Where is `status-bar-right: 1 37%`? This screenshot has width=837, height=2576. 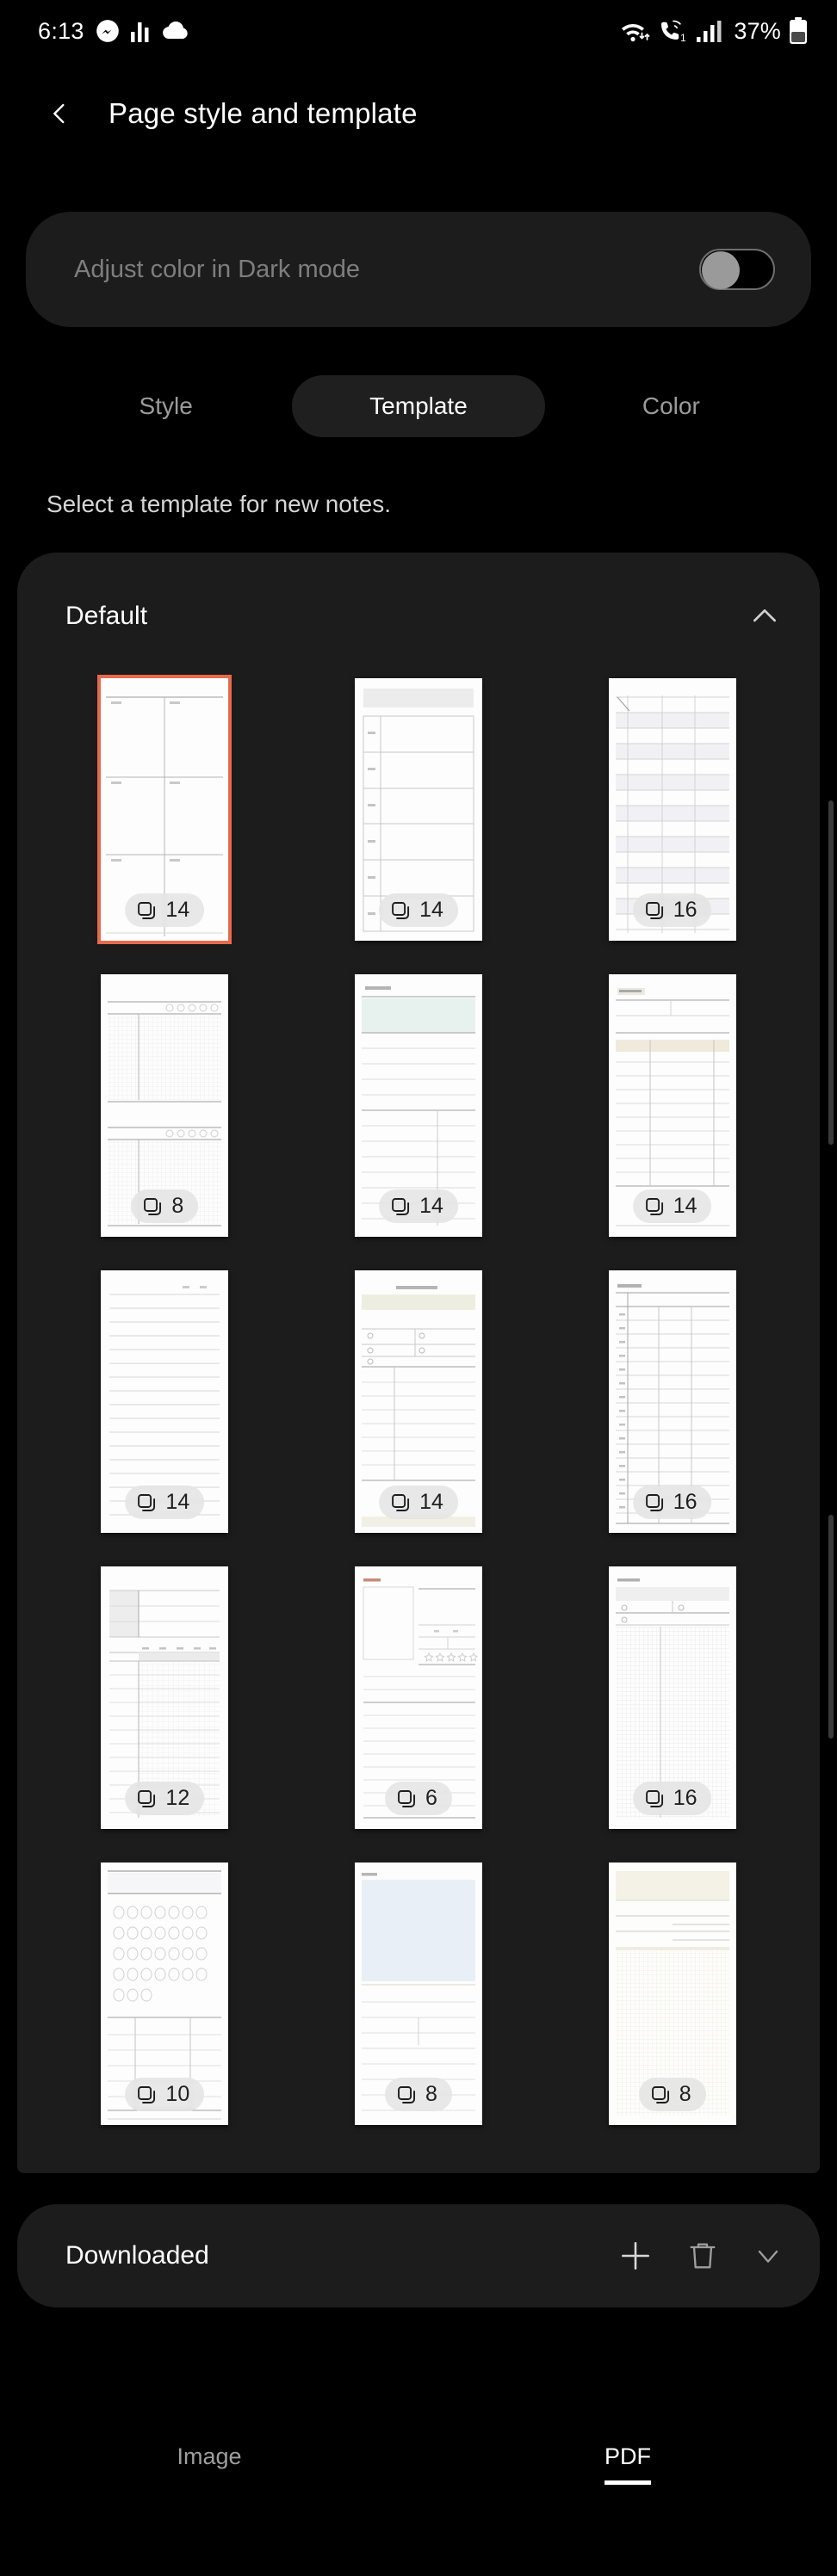 status-bar-right: 1 37% is located at coordinates (714, 31).